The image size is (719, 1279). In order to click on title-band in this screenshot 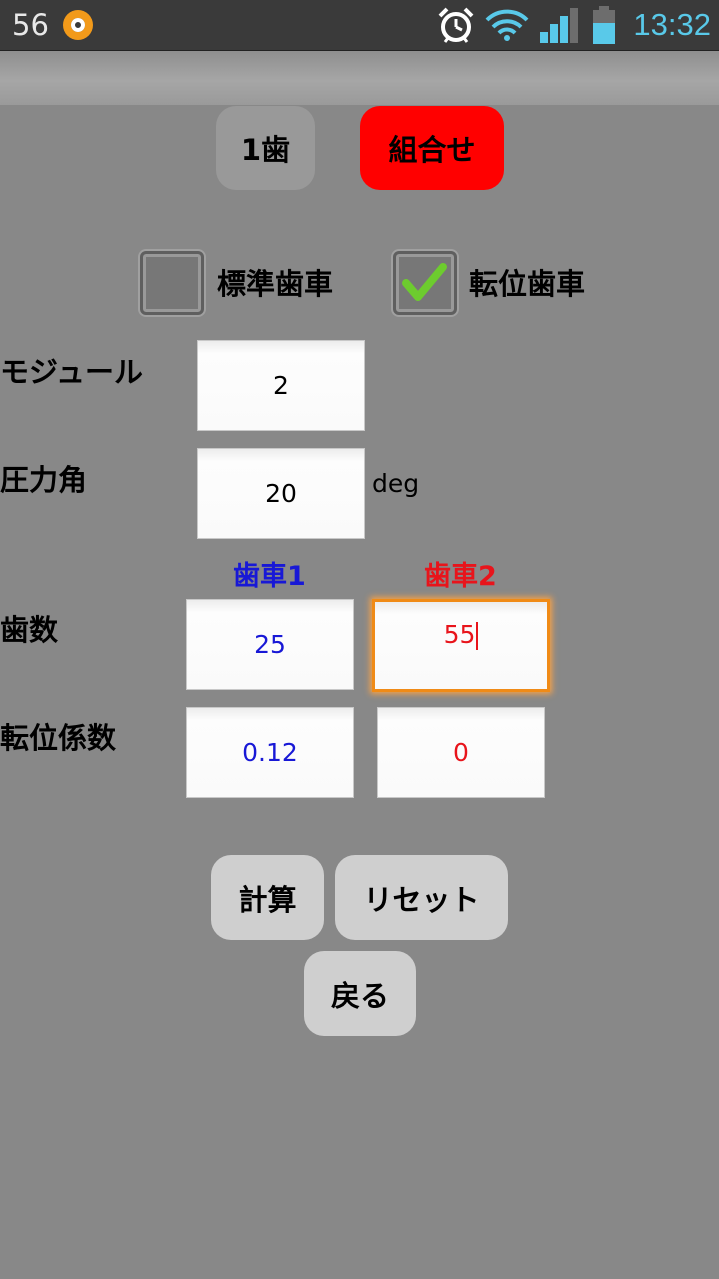, I will do `click(359, 78)`.